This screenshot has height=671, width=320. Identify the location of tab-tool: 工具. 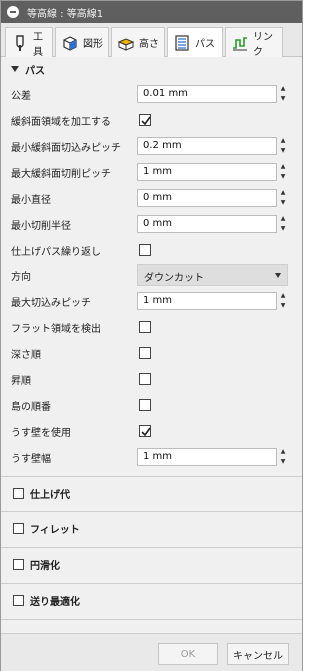
(29, 42).